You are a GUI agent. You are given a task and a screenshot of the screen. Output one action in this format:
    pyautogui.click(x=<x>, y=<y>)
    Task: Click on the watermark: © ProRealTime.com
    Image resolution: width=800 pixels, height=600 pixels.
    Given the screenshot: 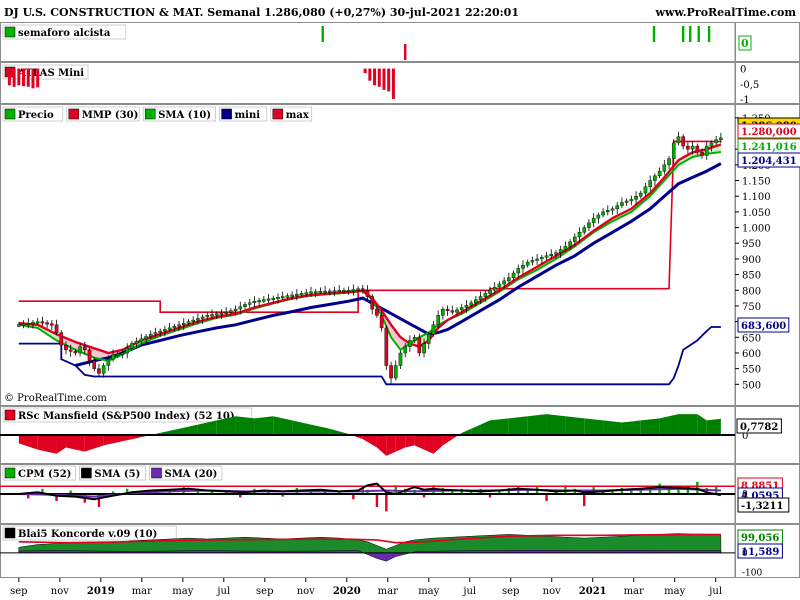 What is the action you would take?
    pyautogui.click(x=55, y=398)
    